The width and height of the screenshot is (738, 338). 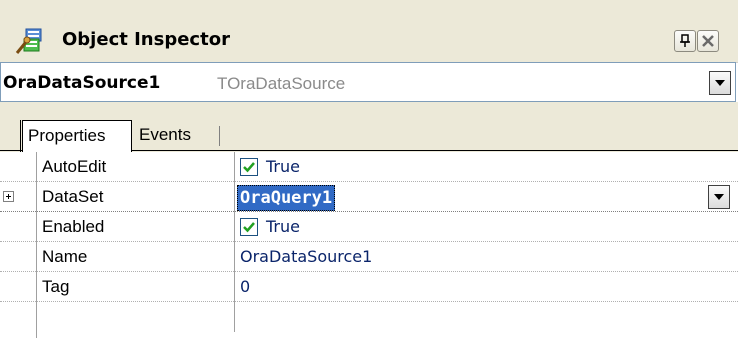 I want to click on property-name: Enabled, so click(x=73, y=226).